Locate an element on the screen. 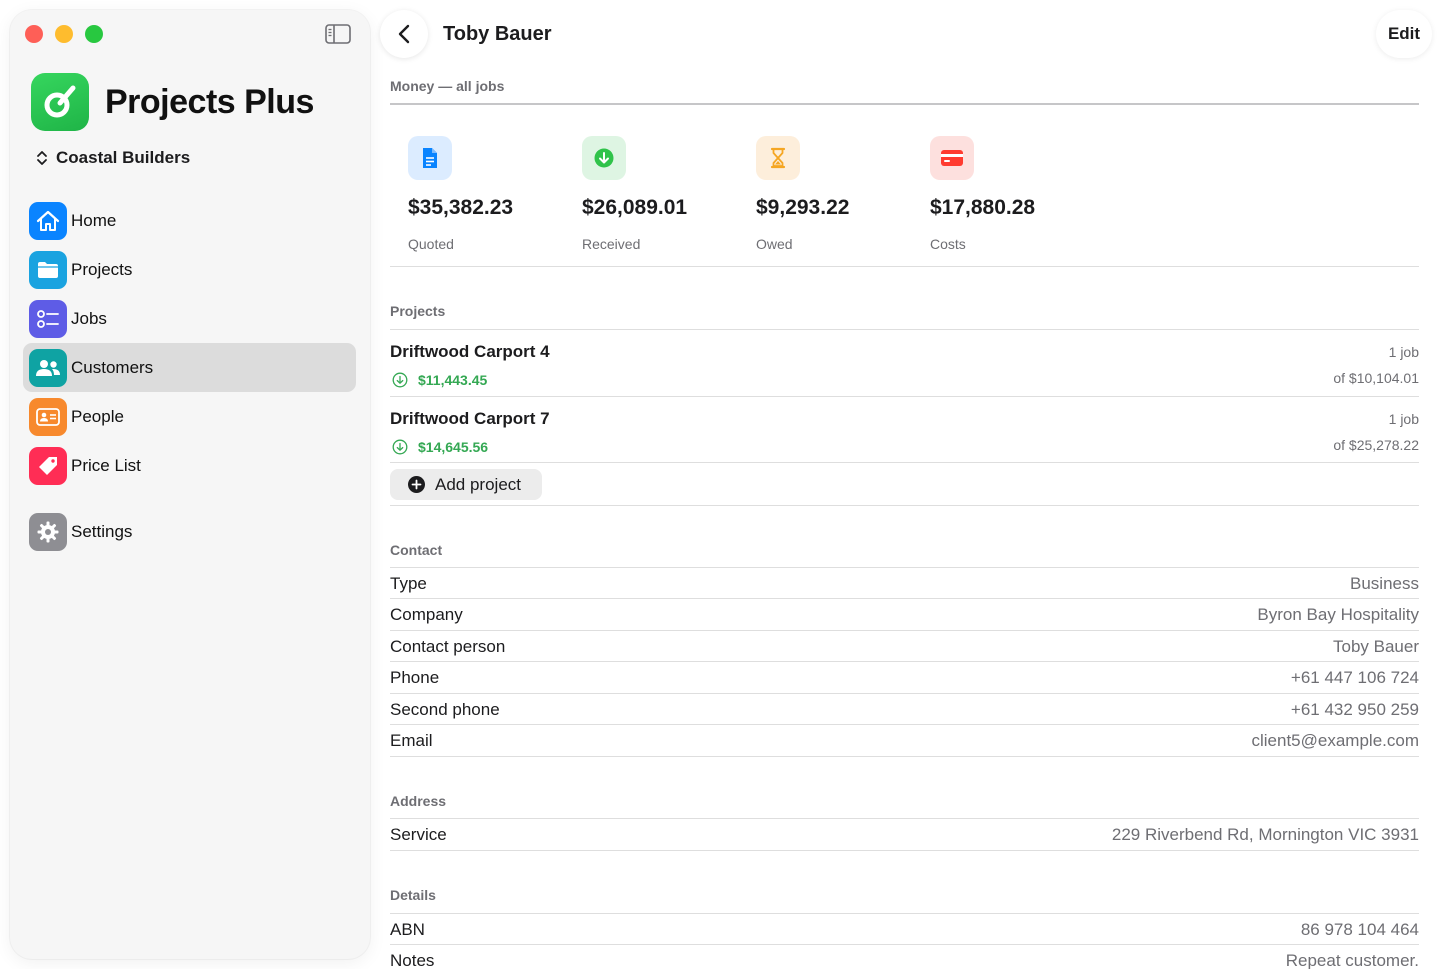 This screenshot has width=1440, height=969. house-icon is located at coordinates (48, 220).